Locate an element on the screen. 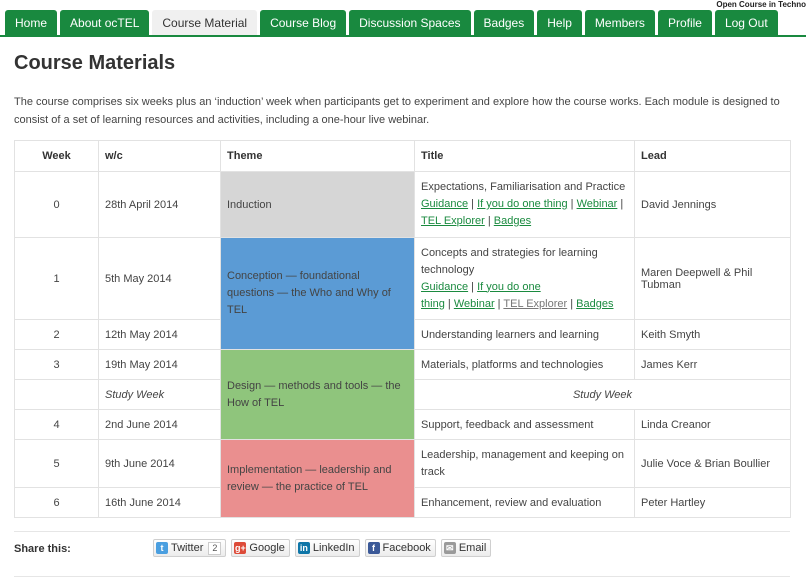  google-share-button: g+ Google is located at coordinates (260, 548).